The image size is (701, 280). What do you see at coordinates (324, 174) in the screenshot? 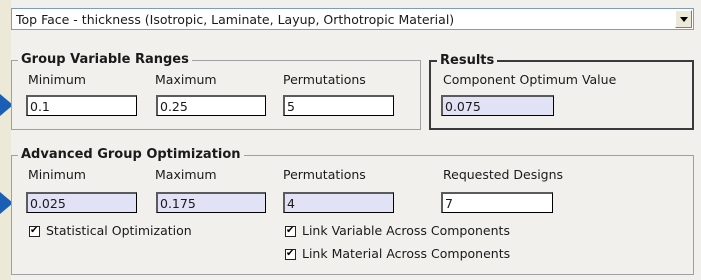
I see `advanced-permutations-label: Permutations` at bounding box center [324, 174].